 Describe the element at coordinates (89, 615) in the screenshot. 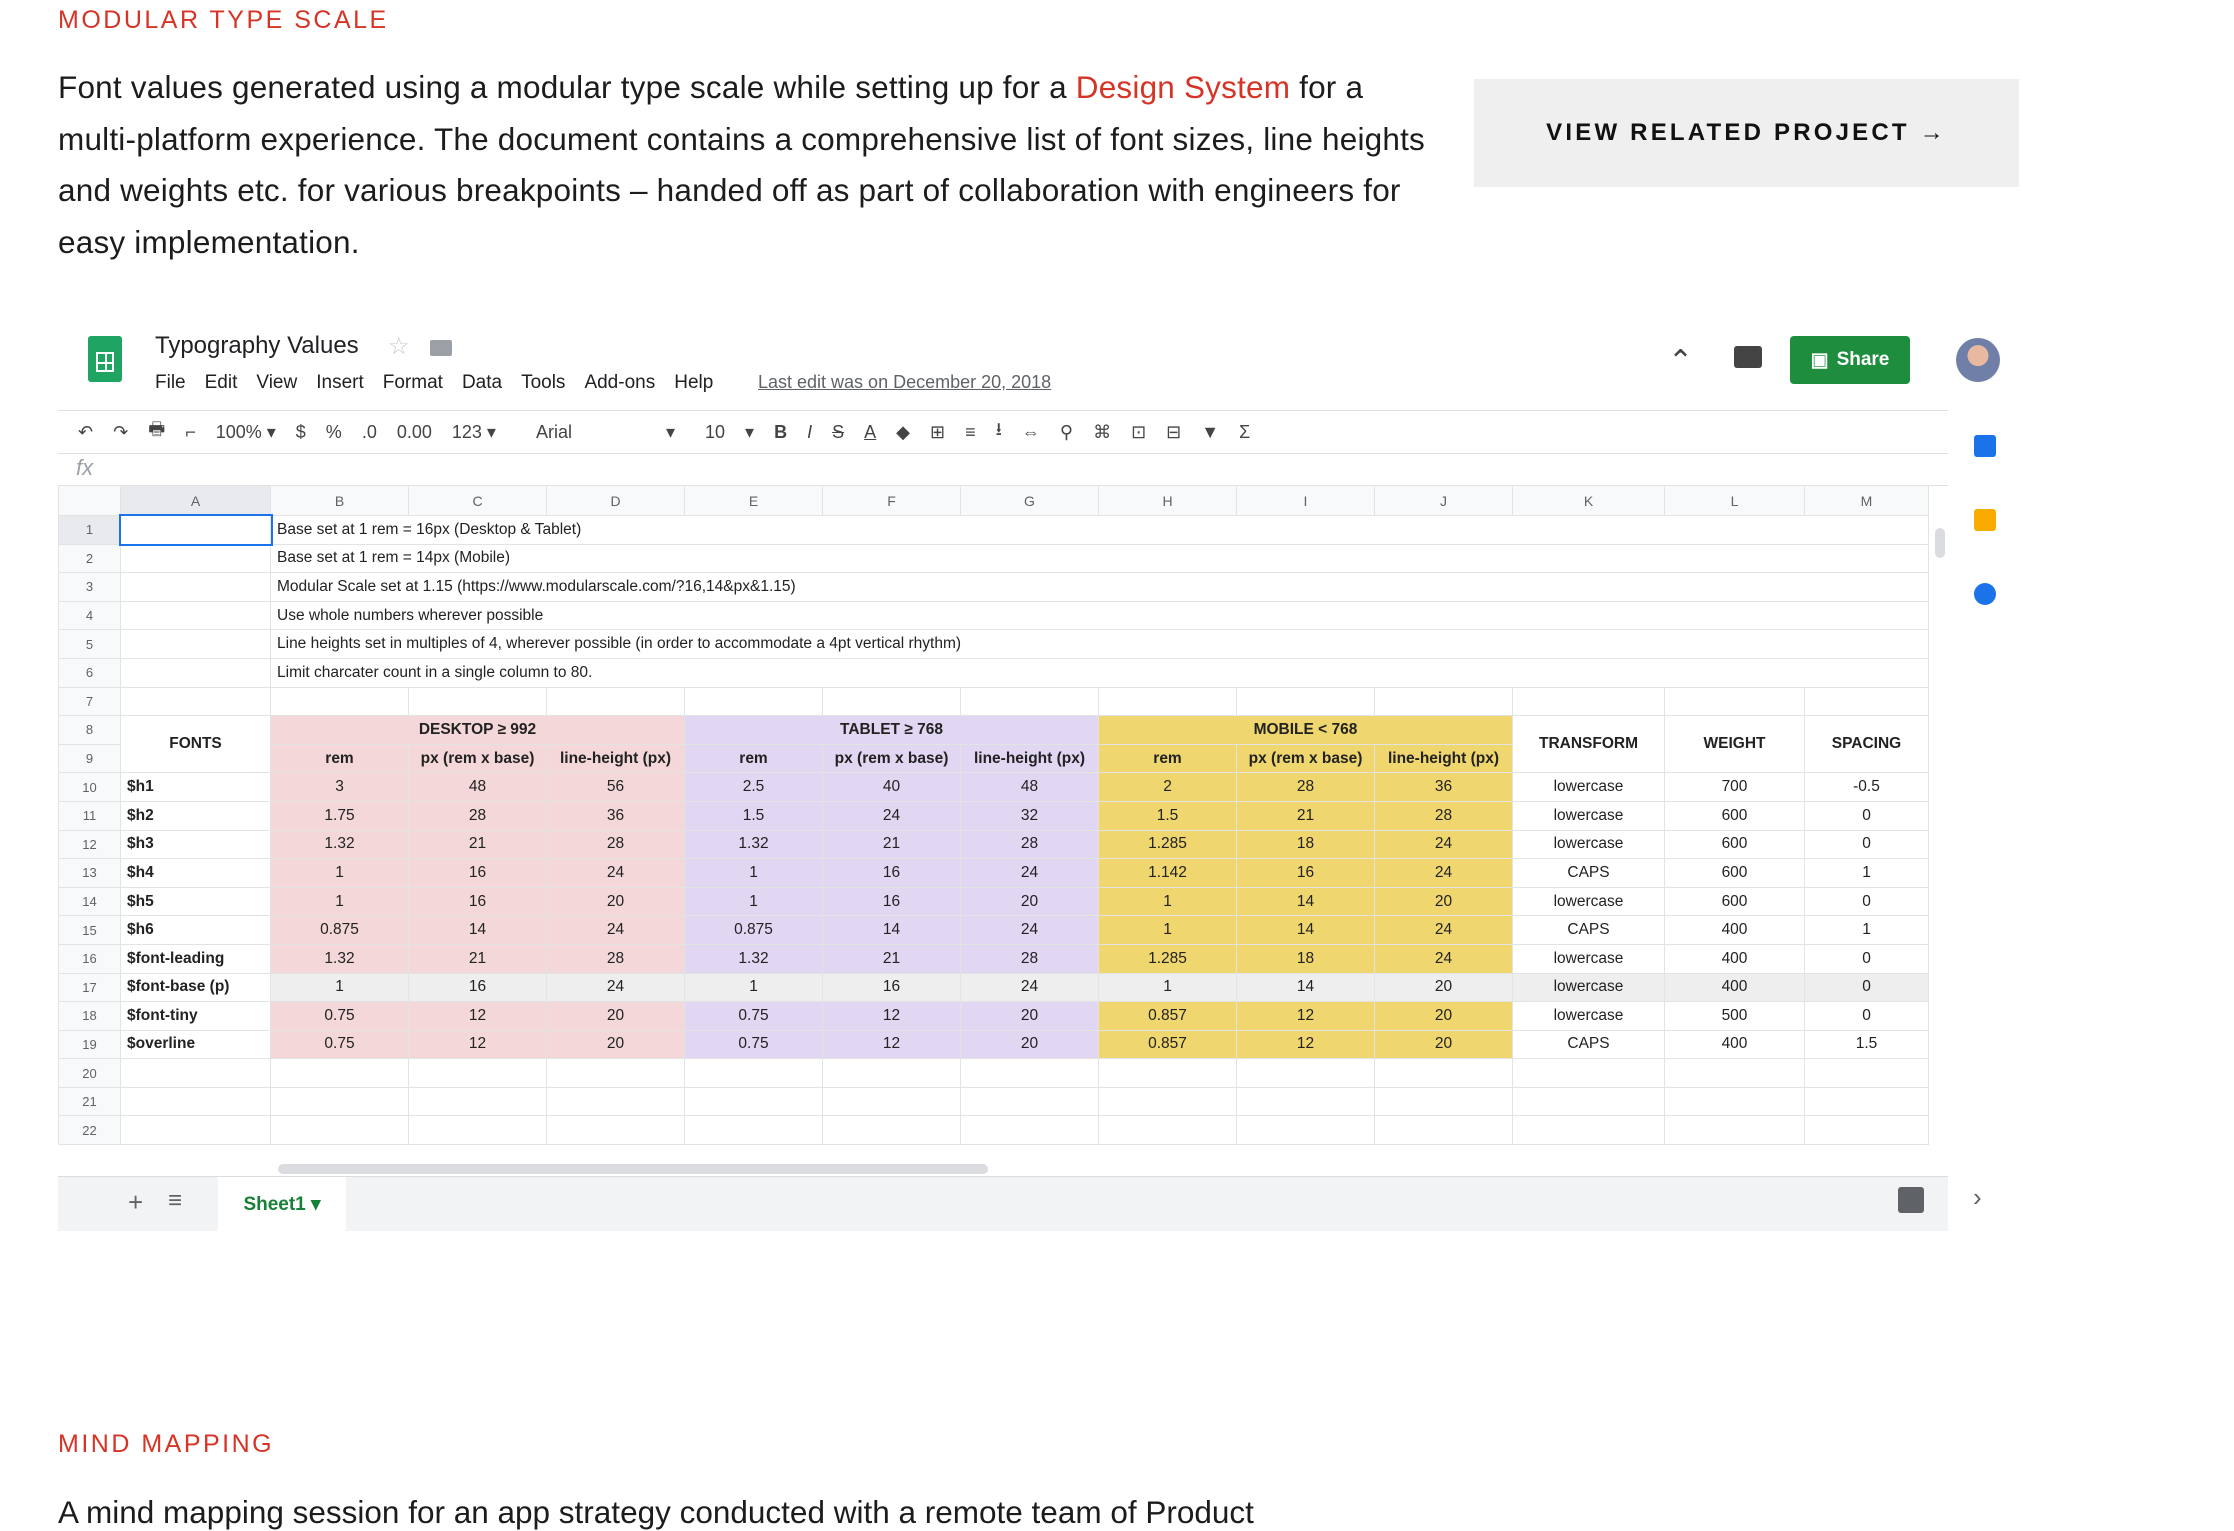

I see `row-number: 4` at that location.